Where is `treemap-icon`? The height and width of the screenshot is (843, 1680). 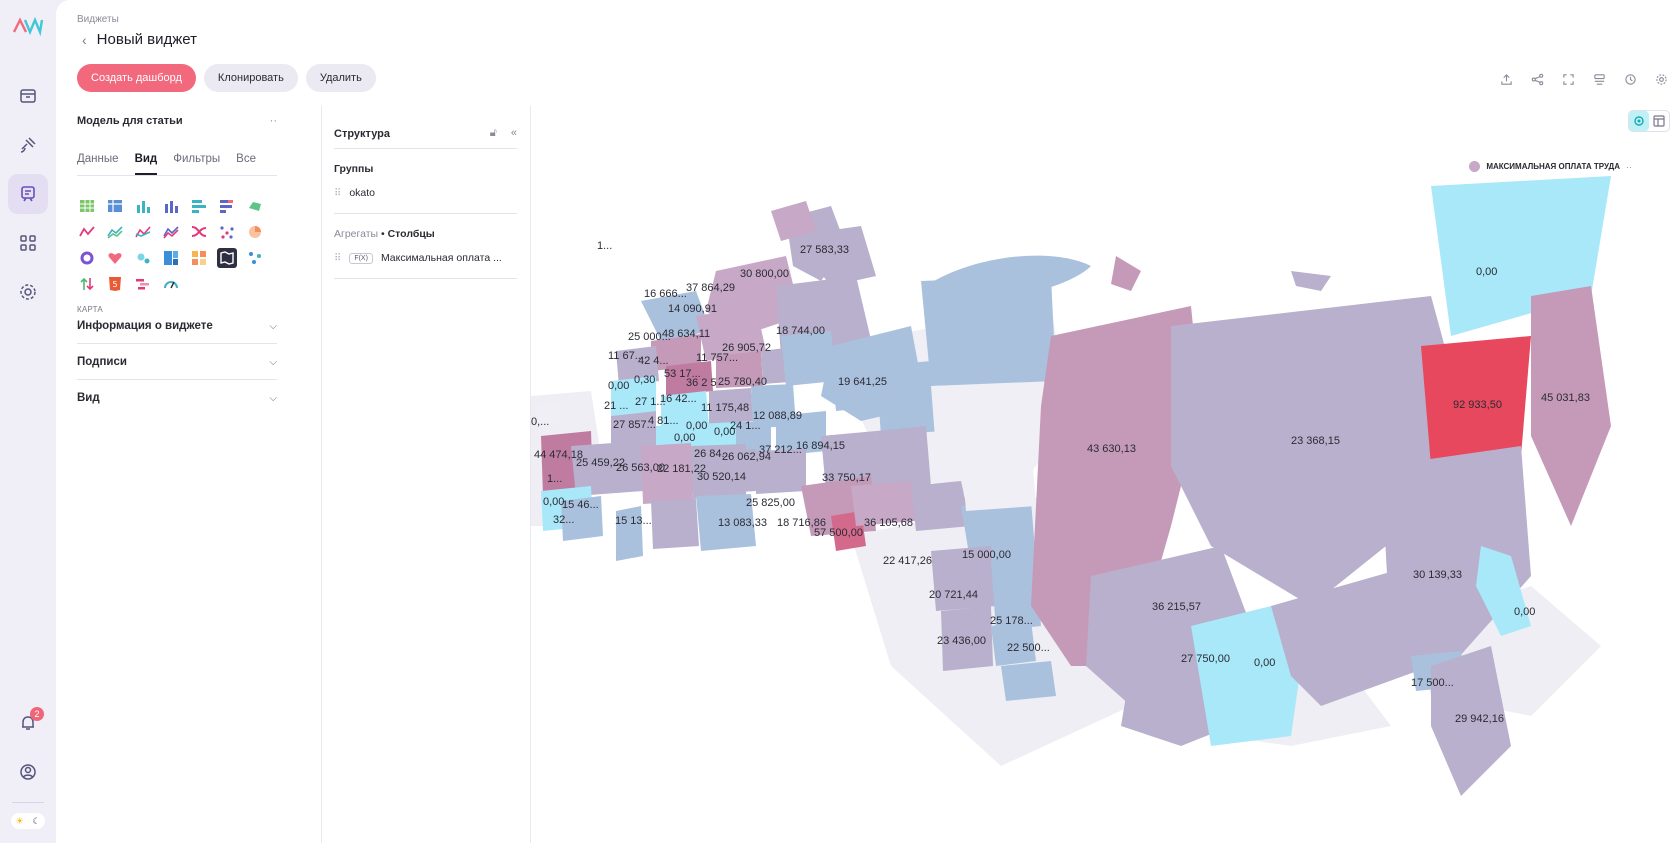
treemap-icon is located at coordinates (171, 258).